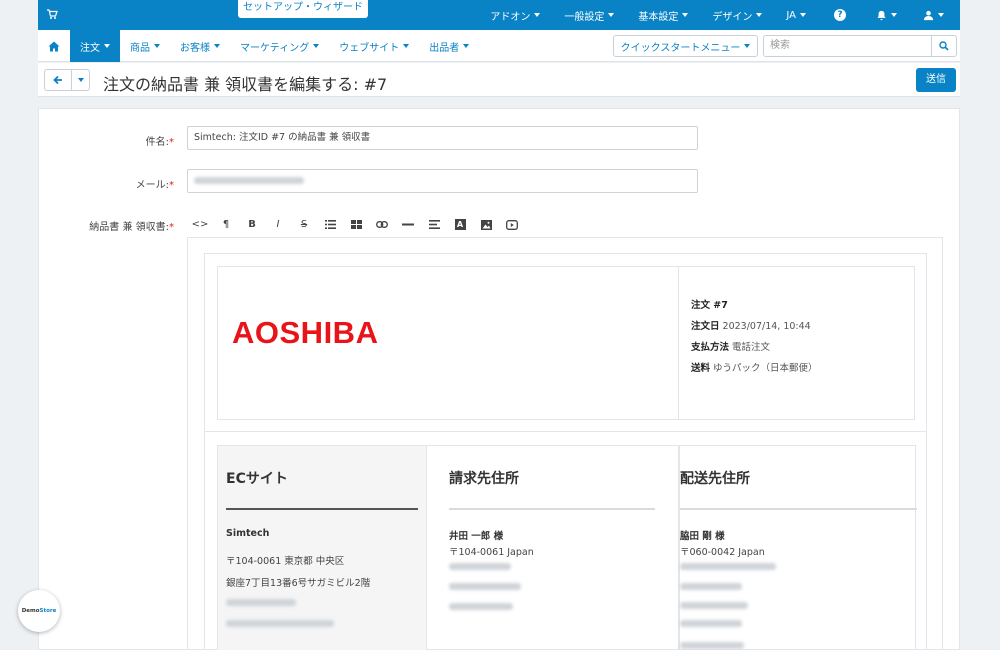 The height and width of the screenshot is (650, 1000). Describe the element at coordinates (285, 561) in the screenshot. I see `shop-address-line1: 〒104-0061 東京都 中央区` at that location.